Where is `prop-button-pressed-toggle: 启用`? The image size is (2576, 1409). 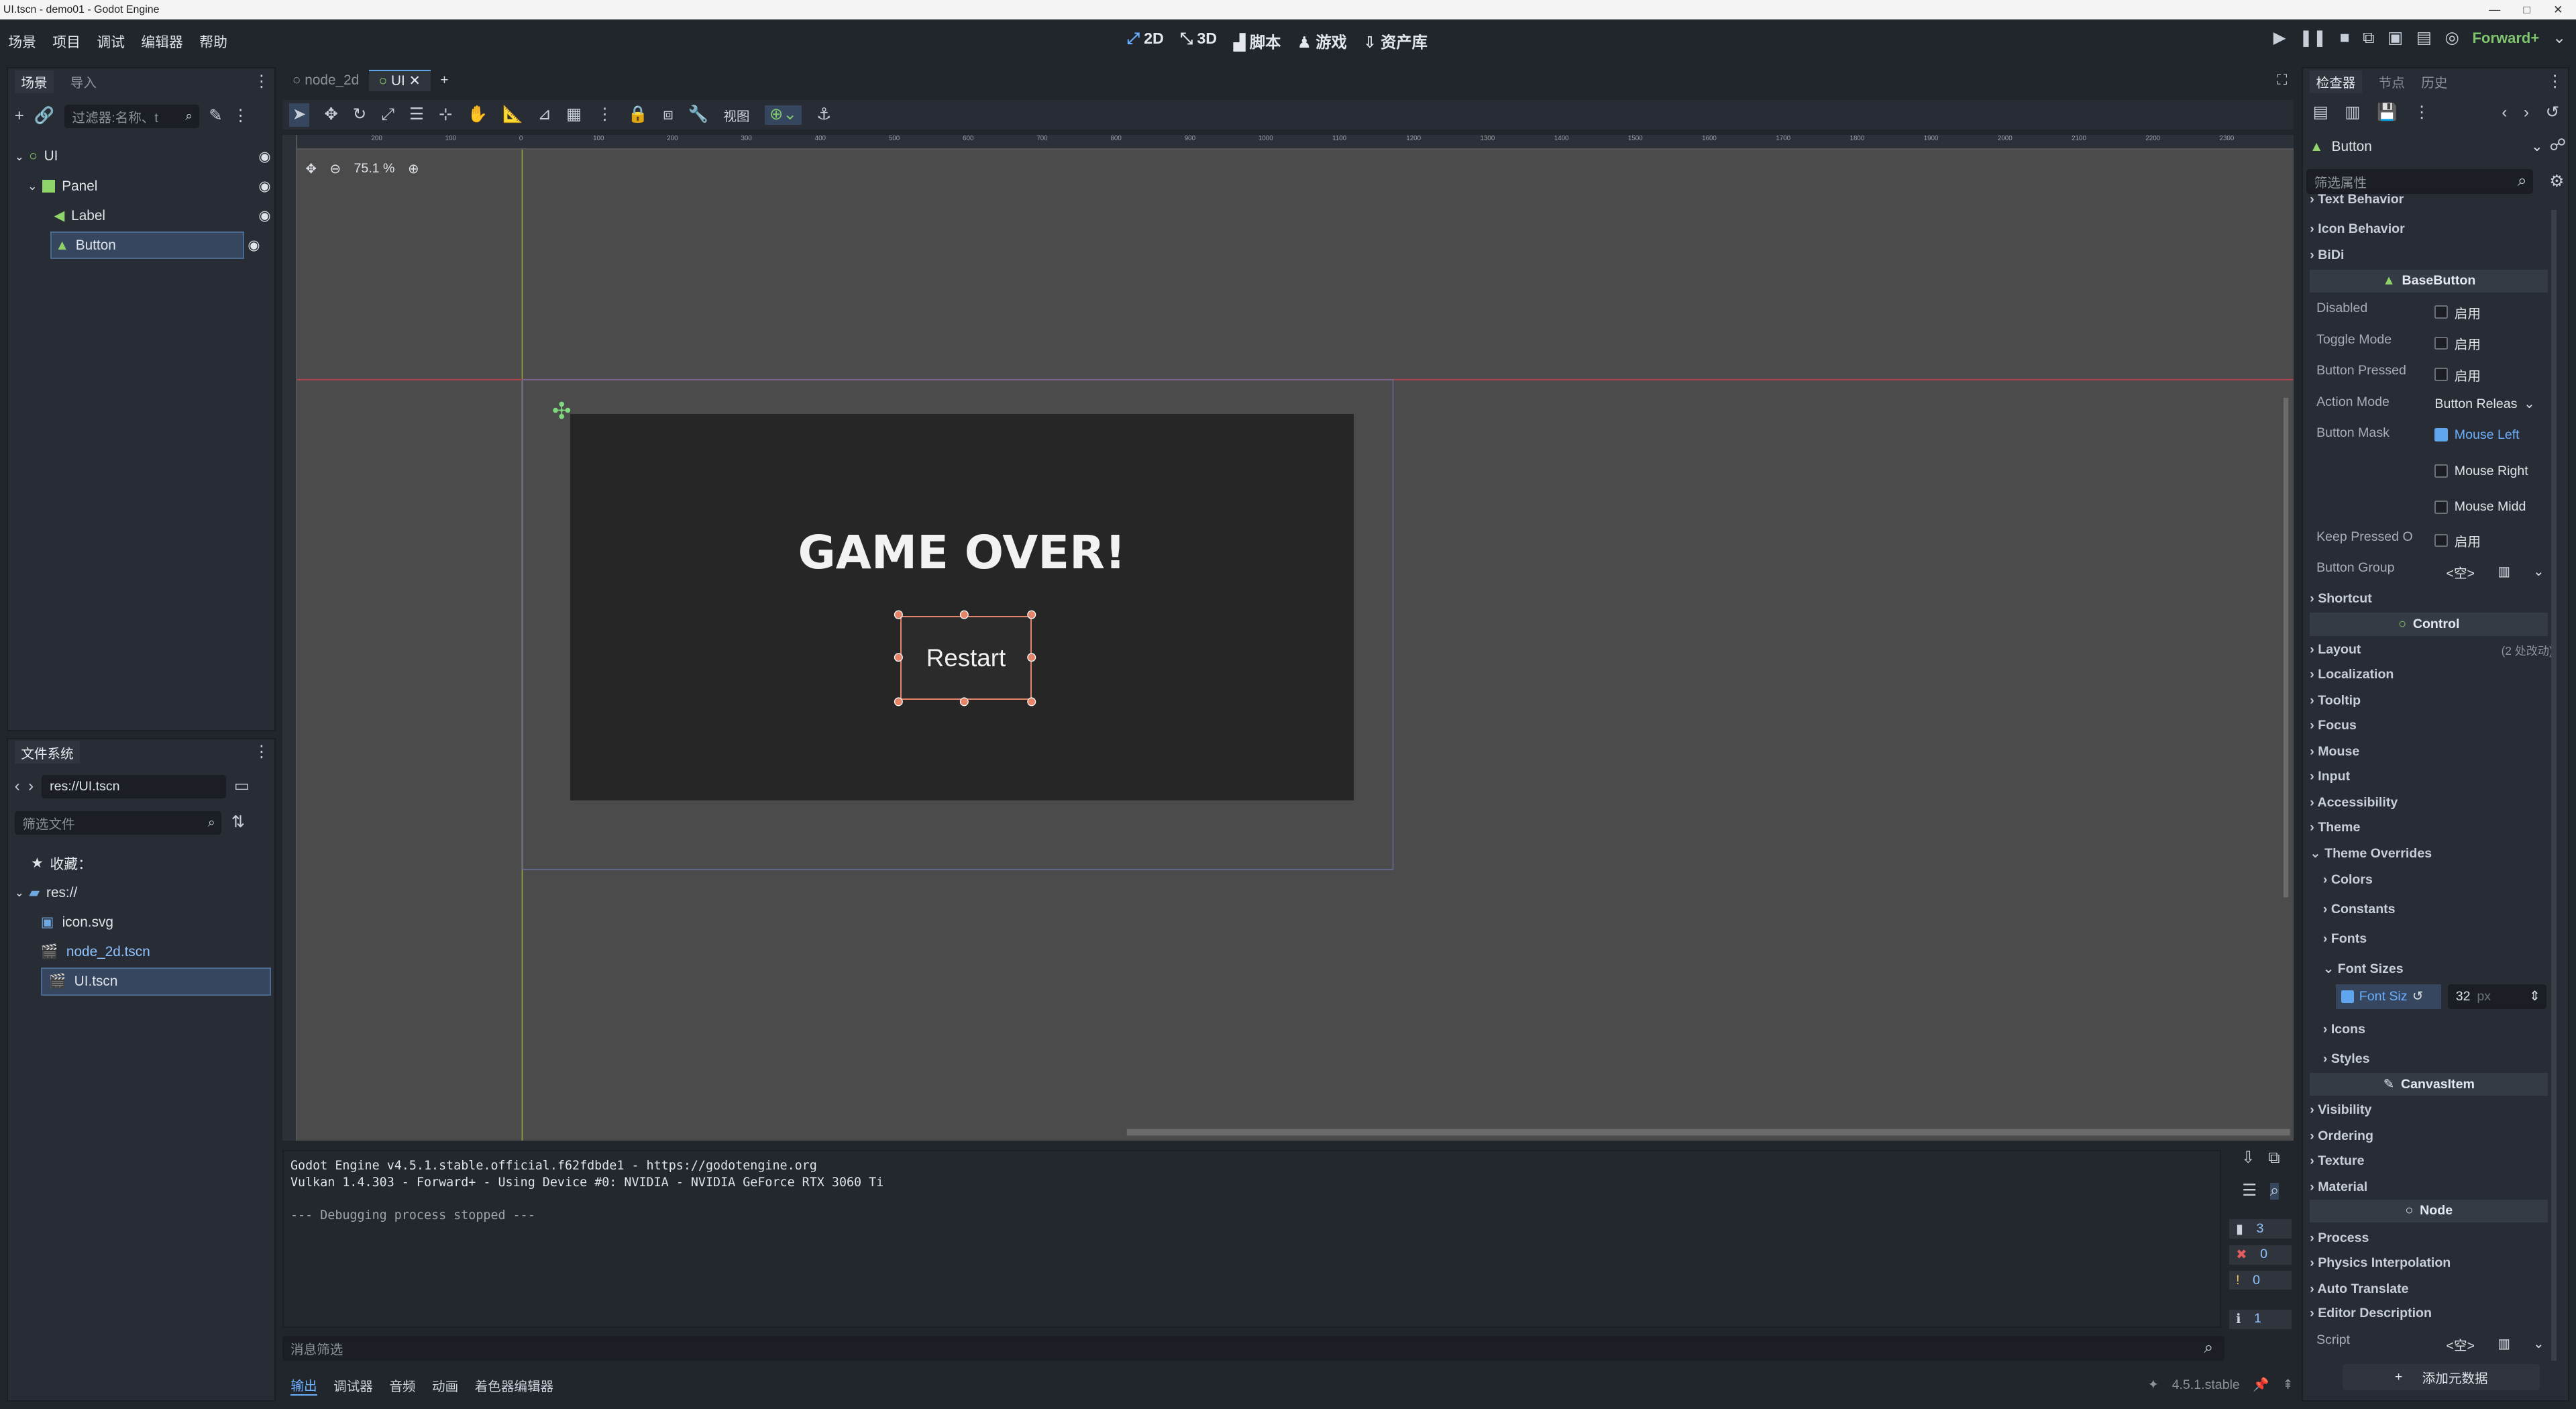 prop-button-pressed-toggle: 启用 is located at coordinates (2457, 374).